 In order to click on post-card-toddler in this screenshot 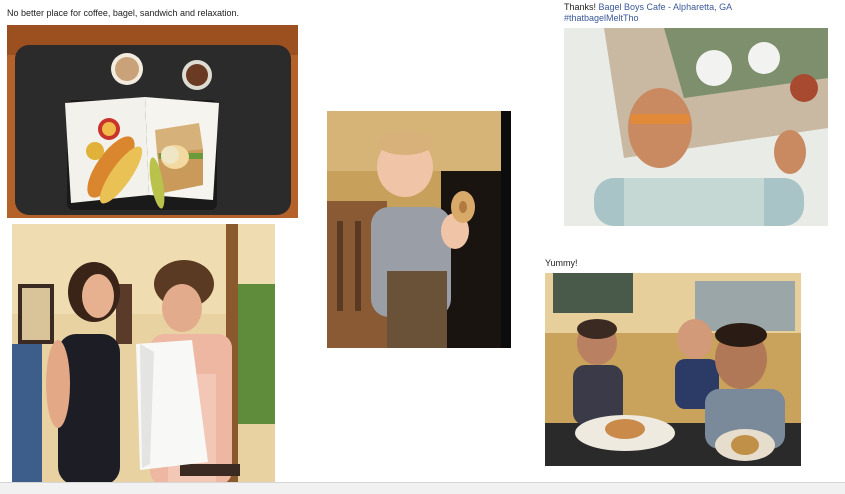, I will do `click(418, 229)`.